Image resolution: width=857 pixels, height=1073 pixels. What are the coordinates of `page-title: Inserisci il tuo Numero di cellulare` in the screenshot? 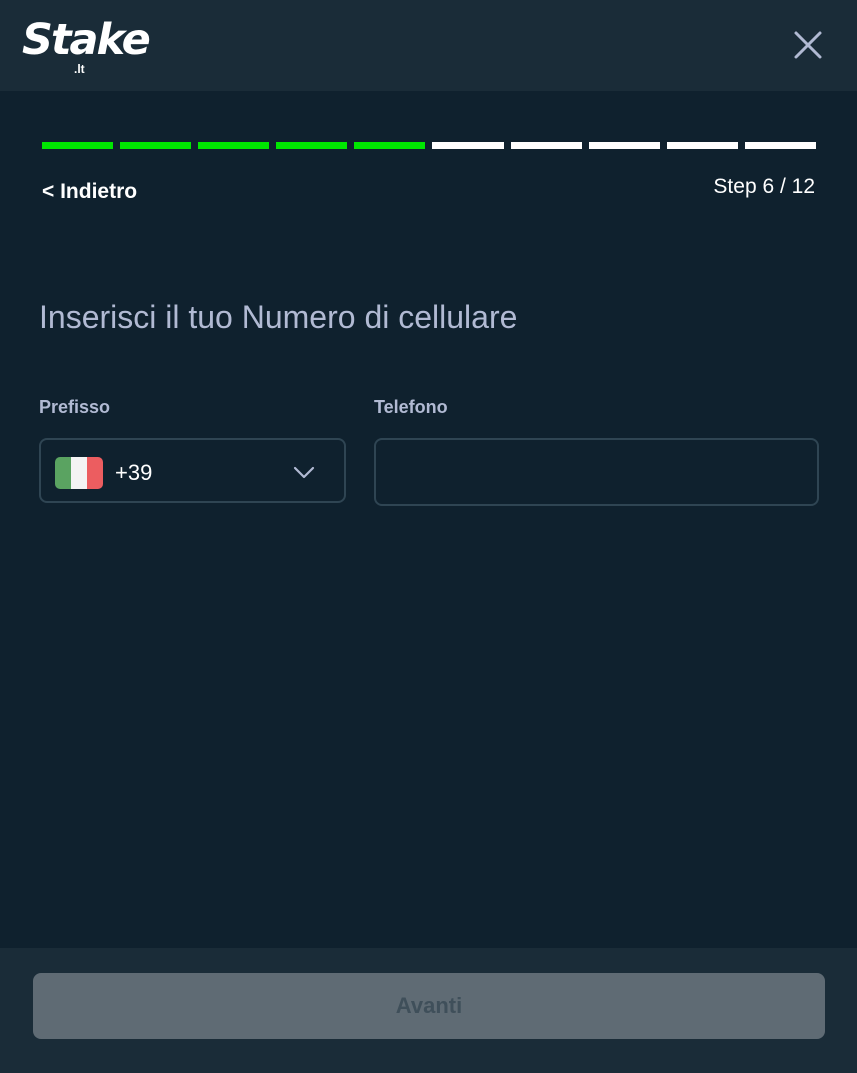 It's located at (278, 317).